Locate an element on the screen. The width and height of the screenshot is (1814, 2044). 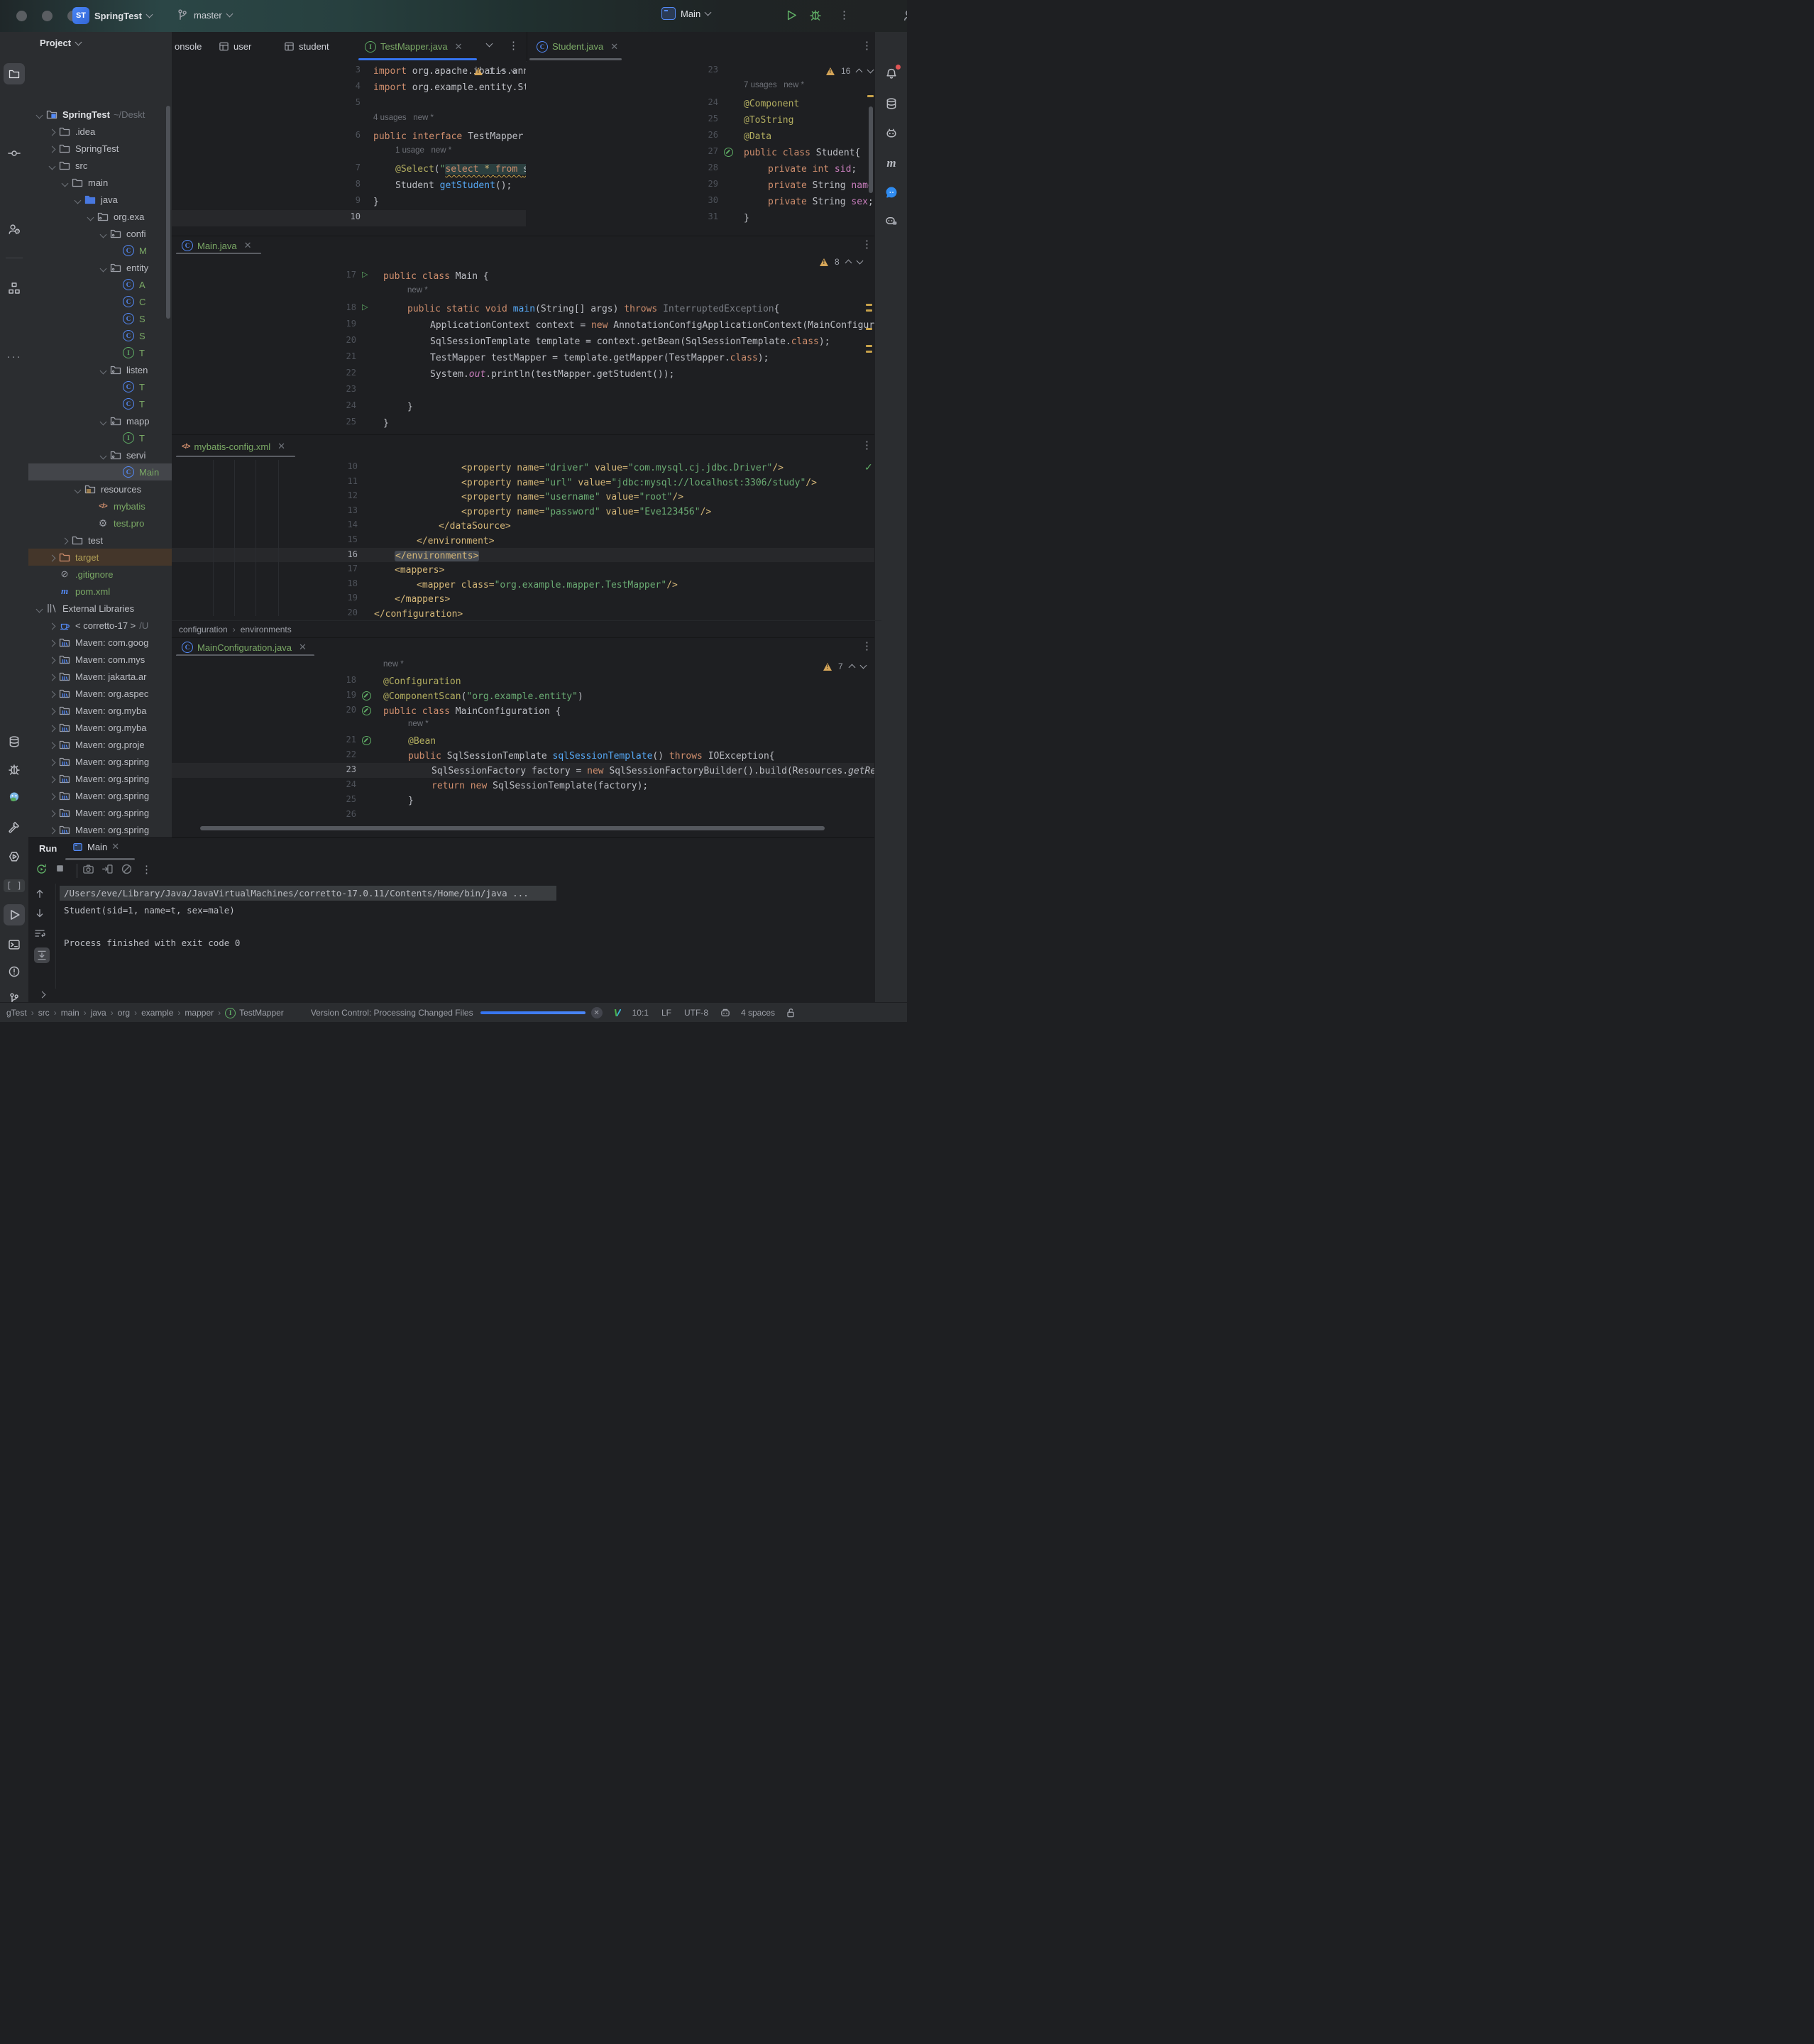
ai-assistant-icon is located at coordinates (891, 133).